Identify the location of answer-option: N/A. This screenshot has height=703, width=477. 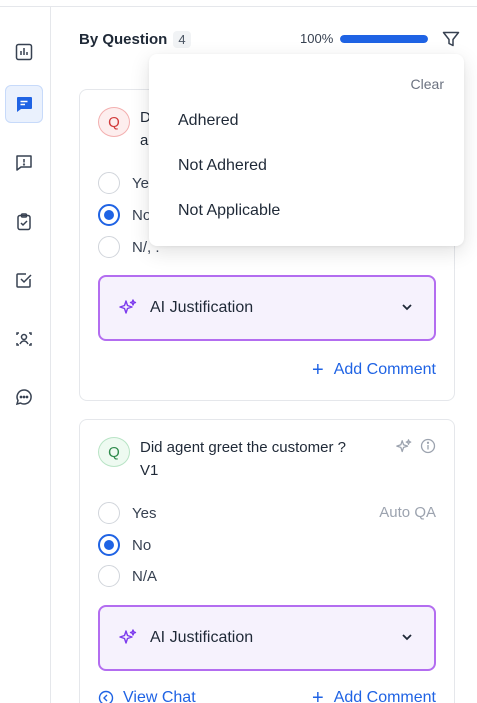
(127, 576).